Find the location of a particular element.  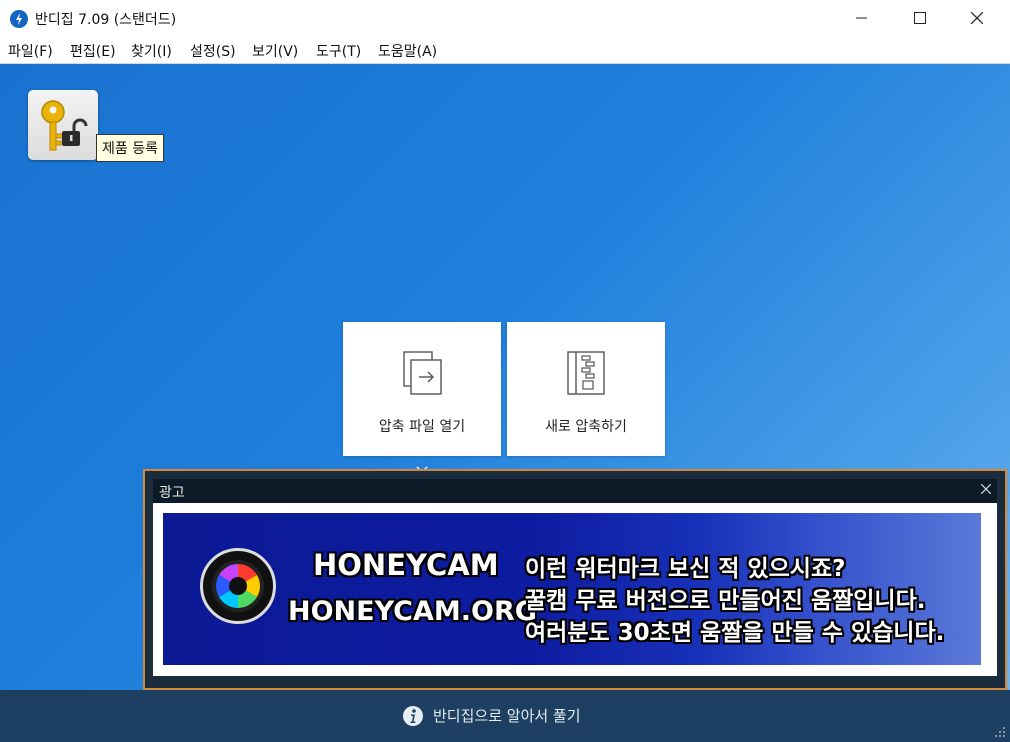

info-icon is located at coordinates (413, 716).